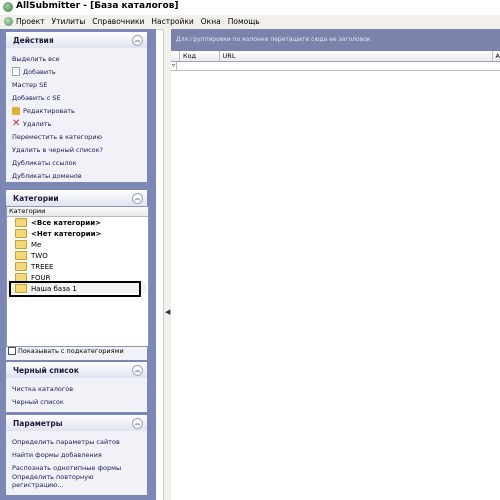  I want to click on menu-utilities: Утилиты, so click(69, 21).